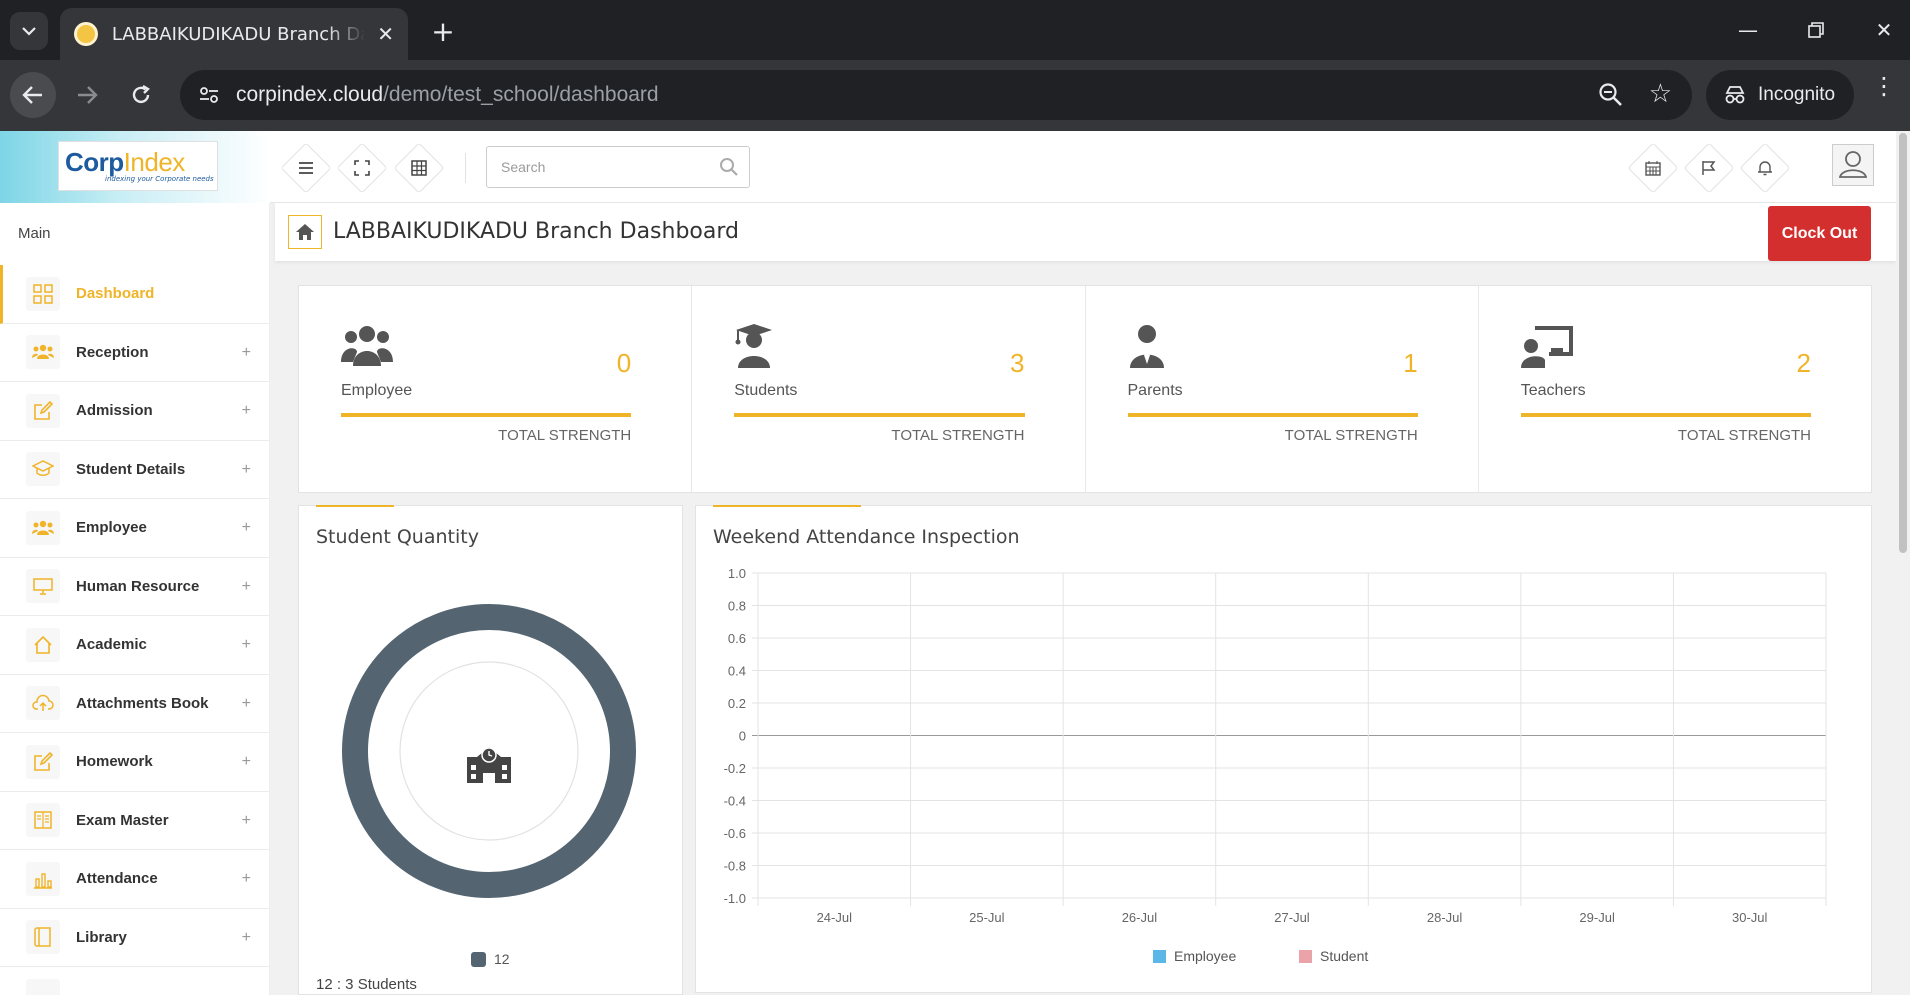 This screenshot has height=995, width=1910. Describe the element at coordinates (114, 411) in the screenshot. I see `sidebar-item-label: Admission` at that location.